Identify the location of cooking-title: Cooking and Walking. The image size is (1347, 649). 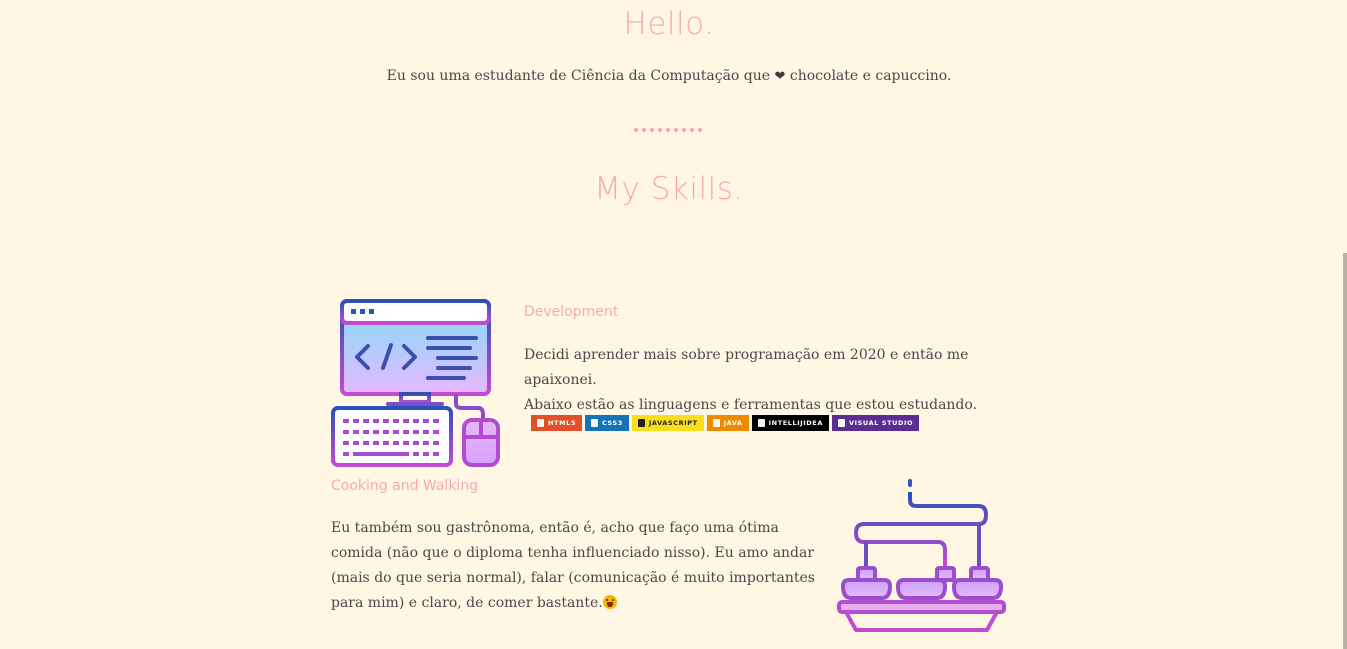
(405, 486).